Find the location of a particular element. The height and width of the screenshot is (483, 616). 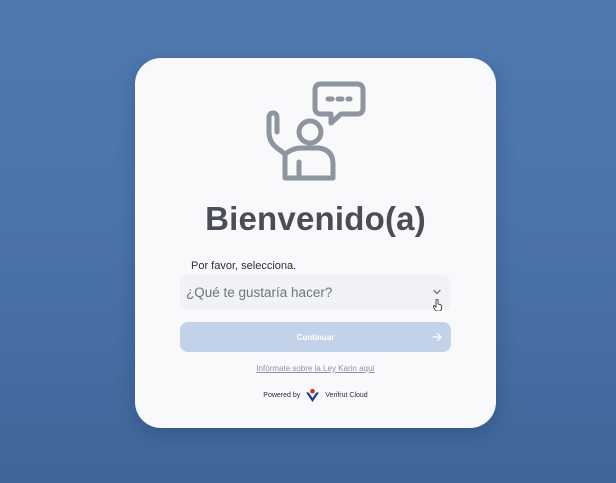

brand-name: Verifrut Cloud is located at coordinates (346, 395).